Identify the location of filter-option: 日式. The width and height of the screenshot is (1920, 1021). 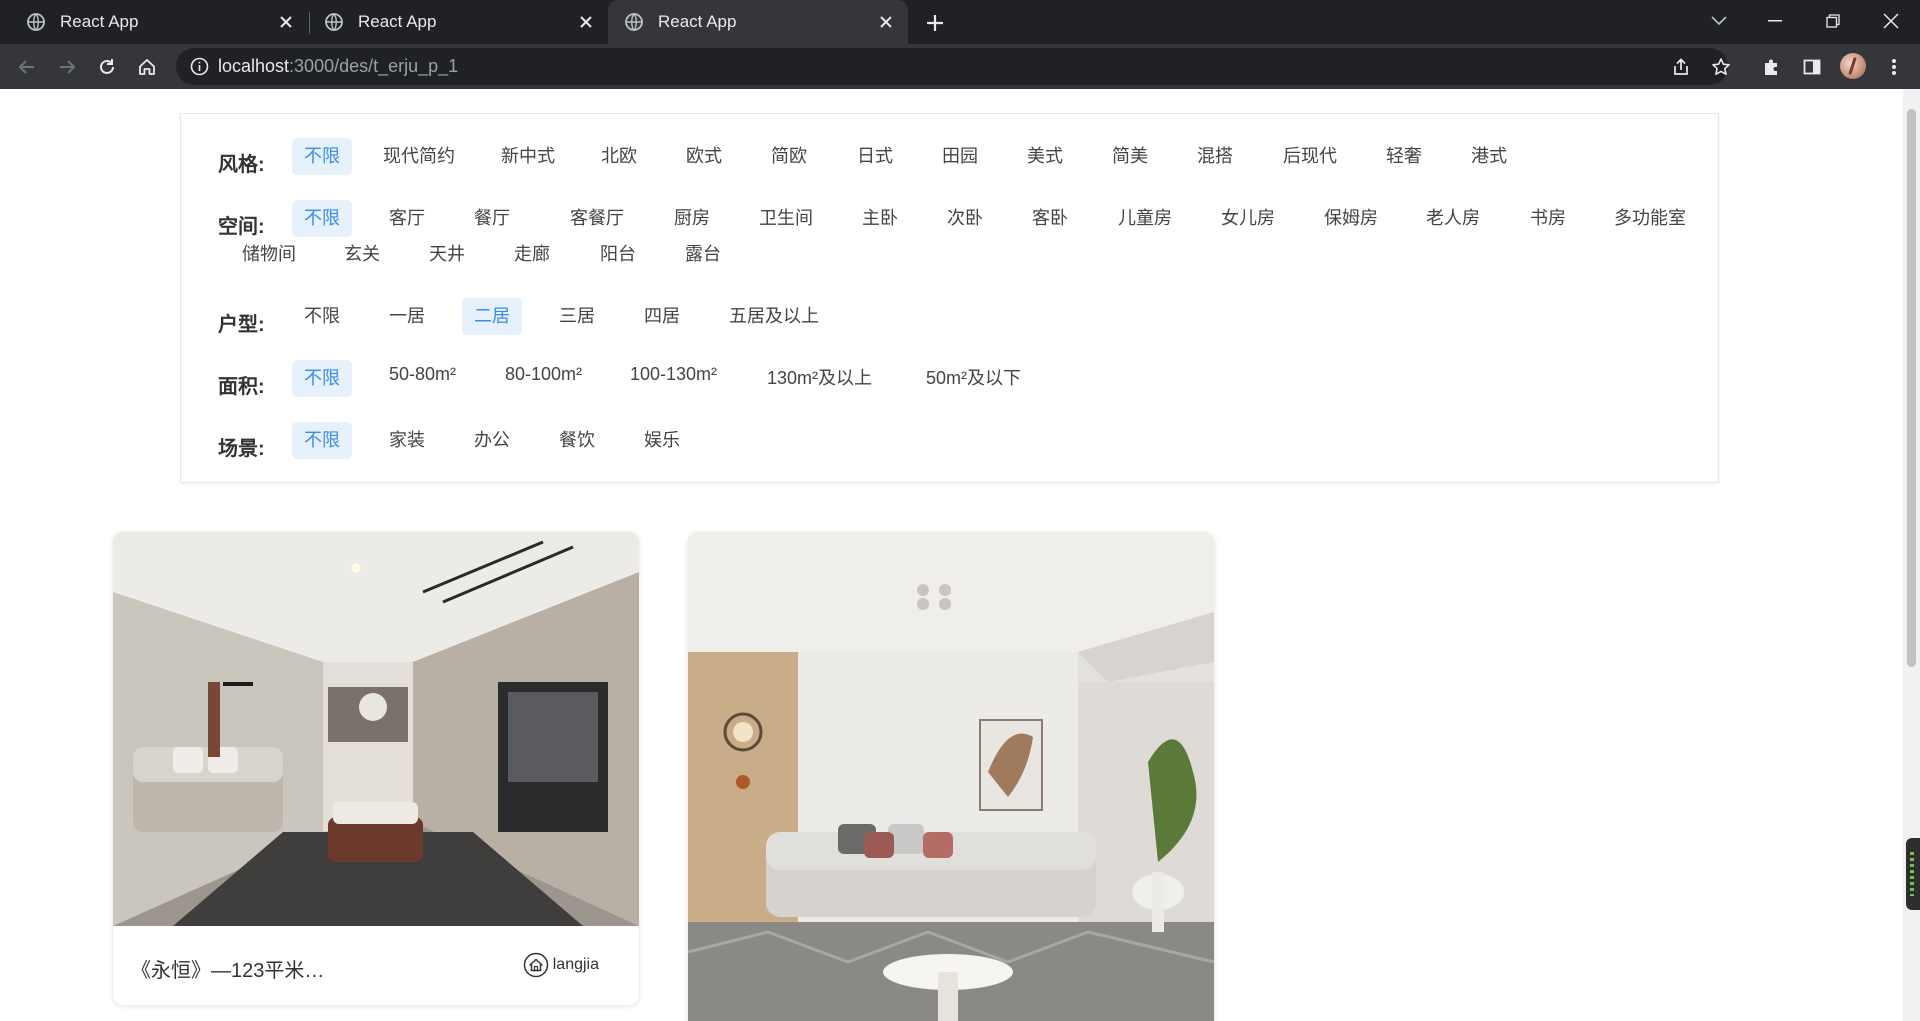
(875, 156).